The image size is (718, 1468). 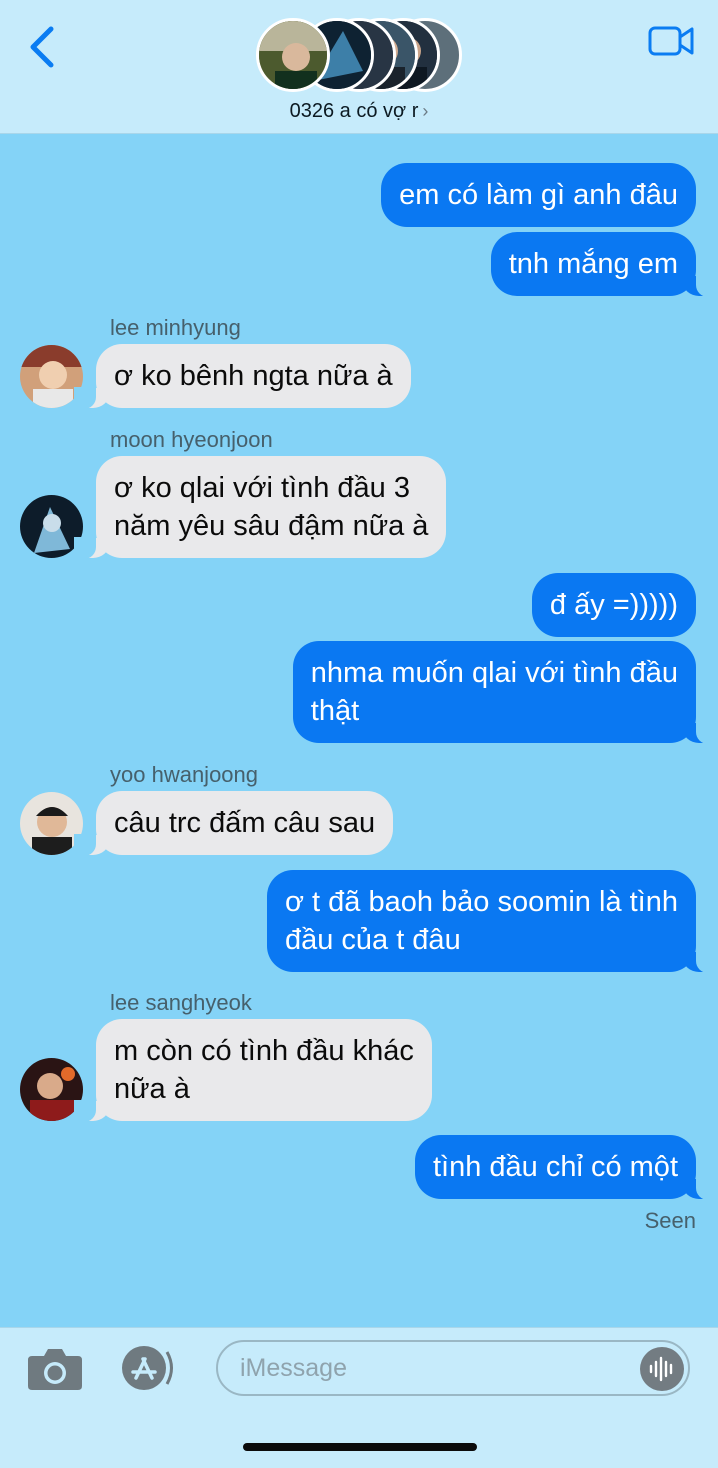 I want to click on imessage-input, so click(x=453, y=1368).